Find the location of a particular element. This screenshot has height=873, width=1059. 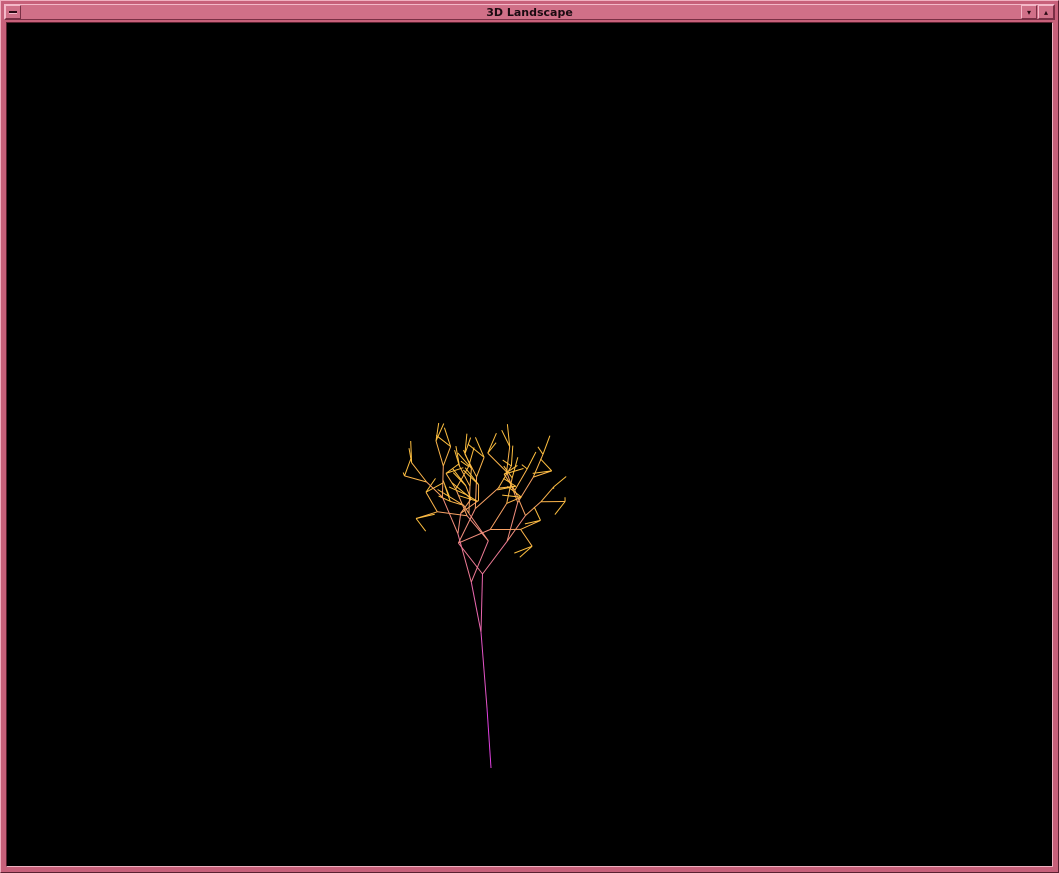

maximize-icon: ▴ is located at coordinates (1045, 12).